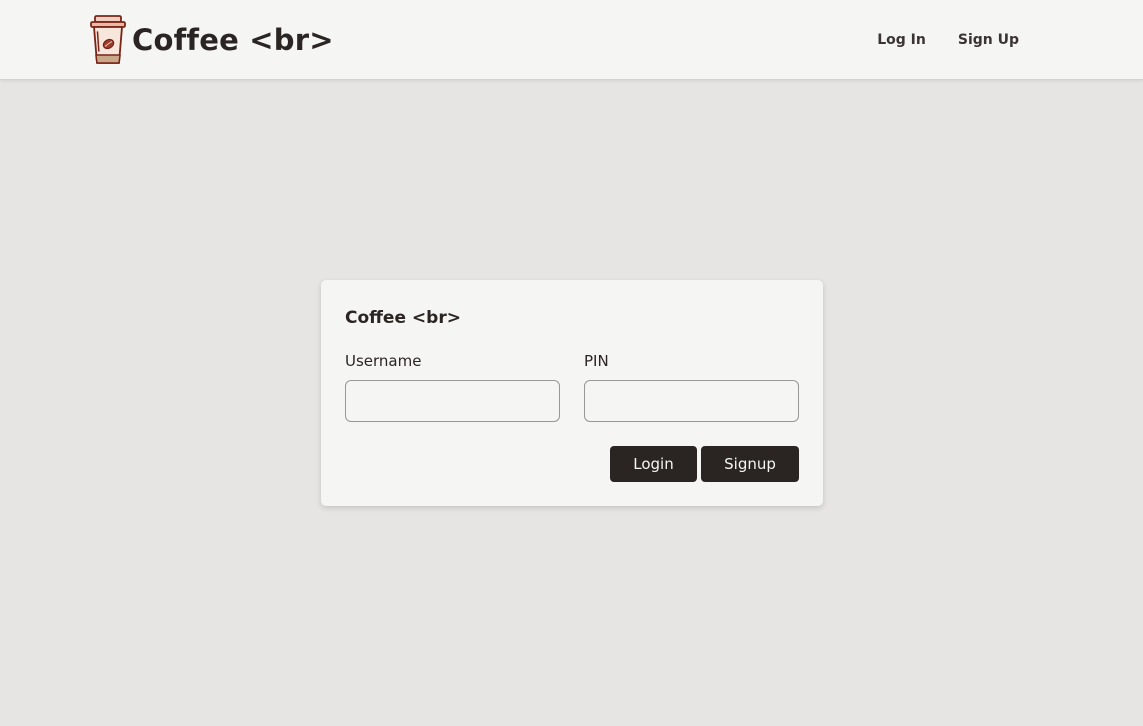 This screenshot has width=1143, height=726. What do you see at coordinates (572, 393) in the screenshot?
I see `login-card: Coffee <br> Username PIN Login Signup` at bounding box center [572, 393].